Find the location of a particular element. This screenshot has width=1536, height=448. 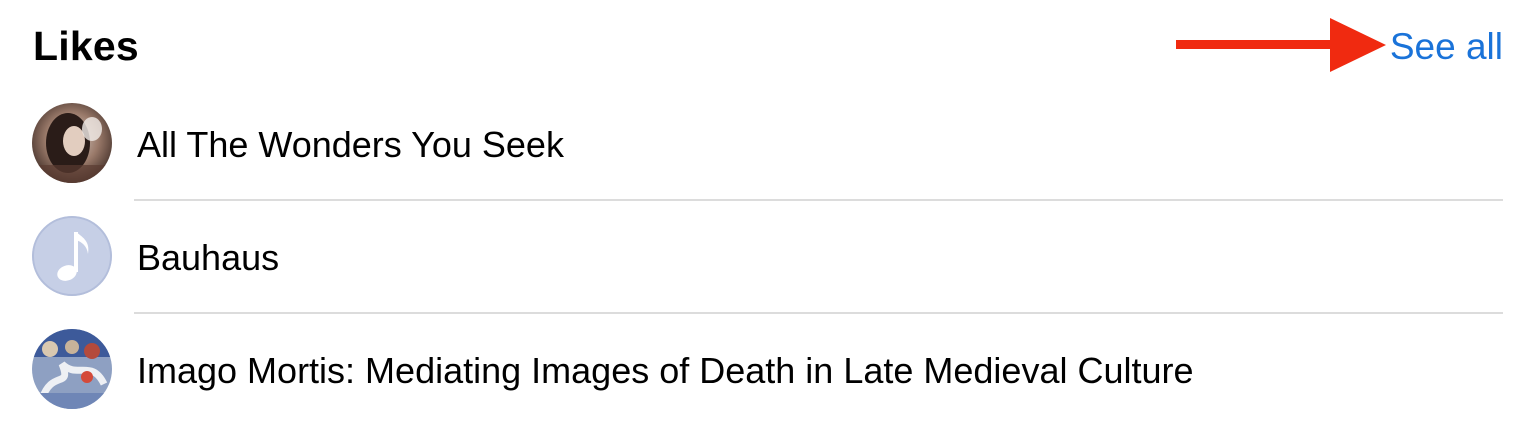

see-all-link: See all is located at coordinates (1446, 47).